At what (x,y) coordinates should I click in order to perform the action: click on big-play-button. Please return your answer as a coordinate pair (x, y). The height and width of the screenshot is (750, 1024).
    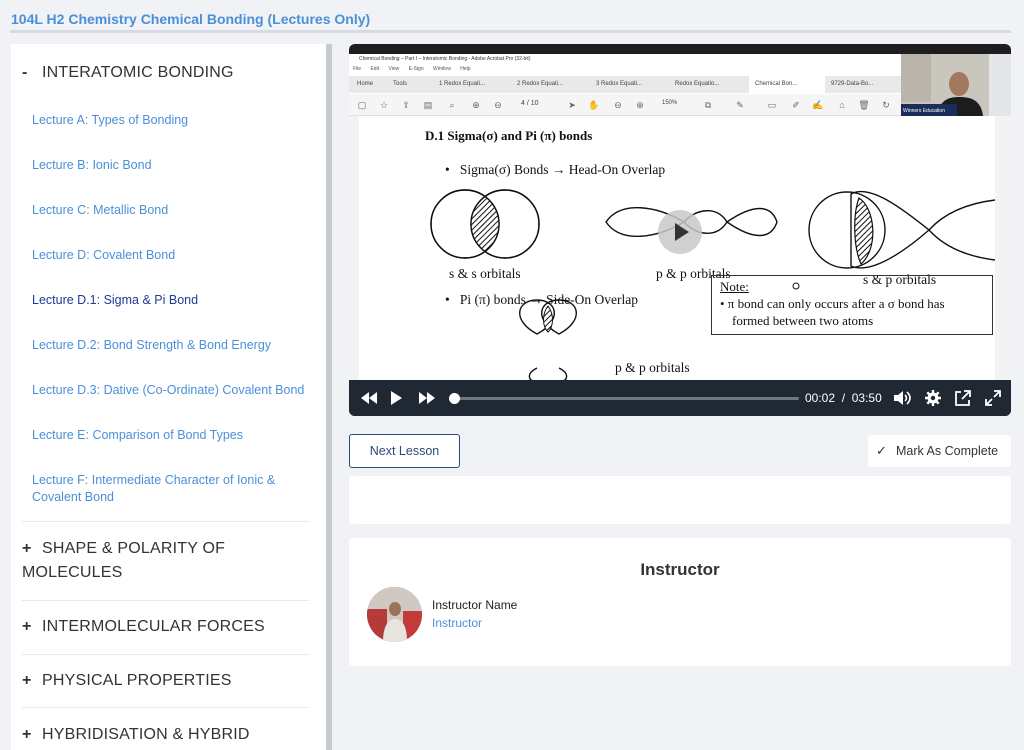
    Looking at the image, I should click on (680, 232).